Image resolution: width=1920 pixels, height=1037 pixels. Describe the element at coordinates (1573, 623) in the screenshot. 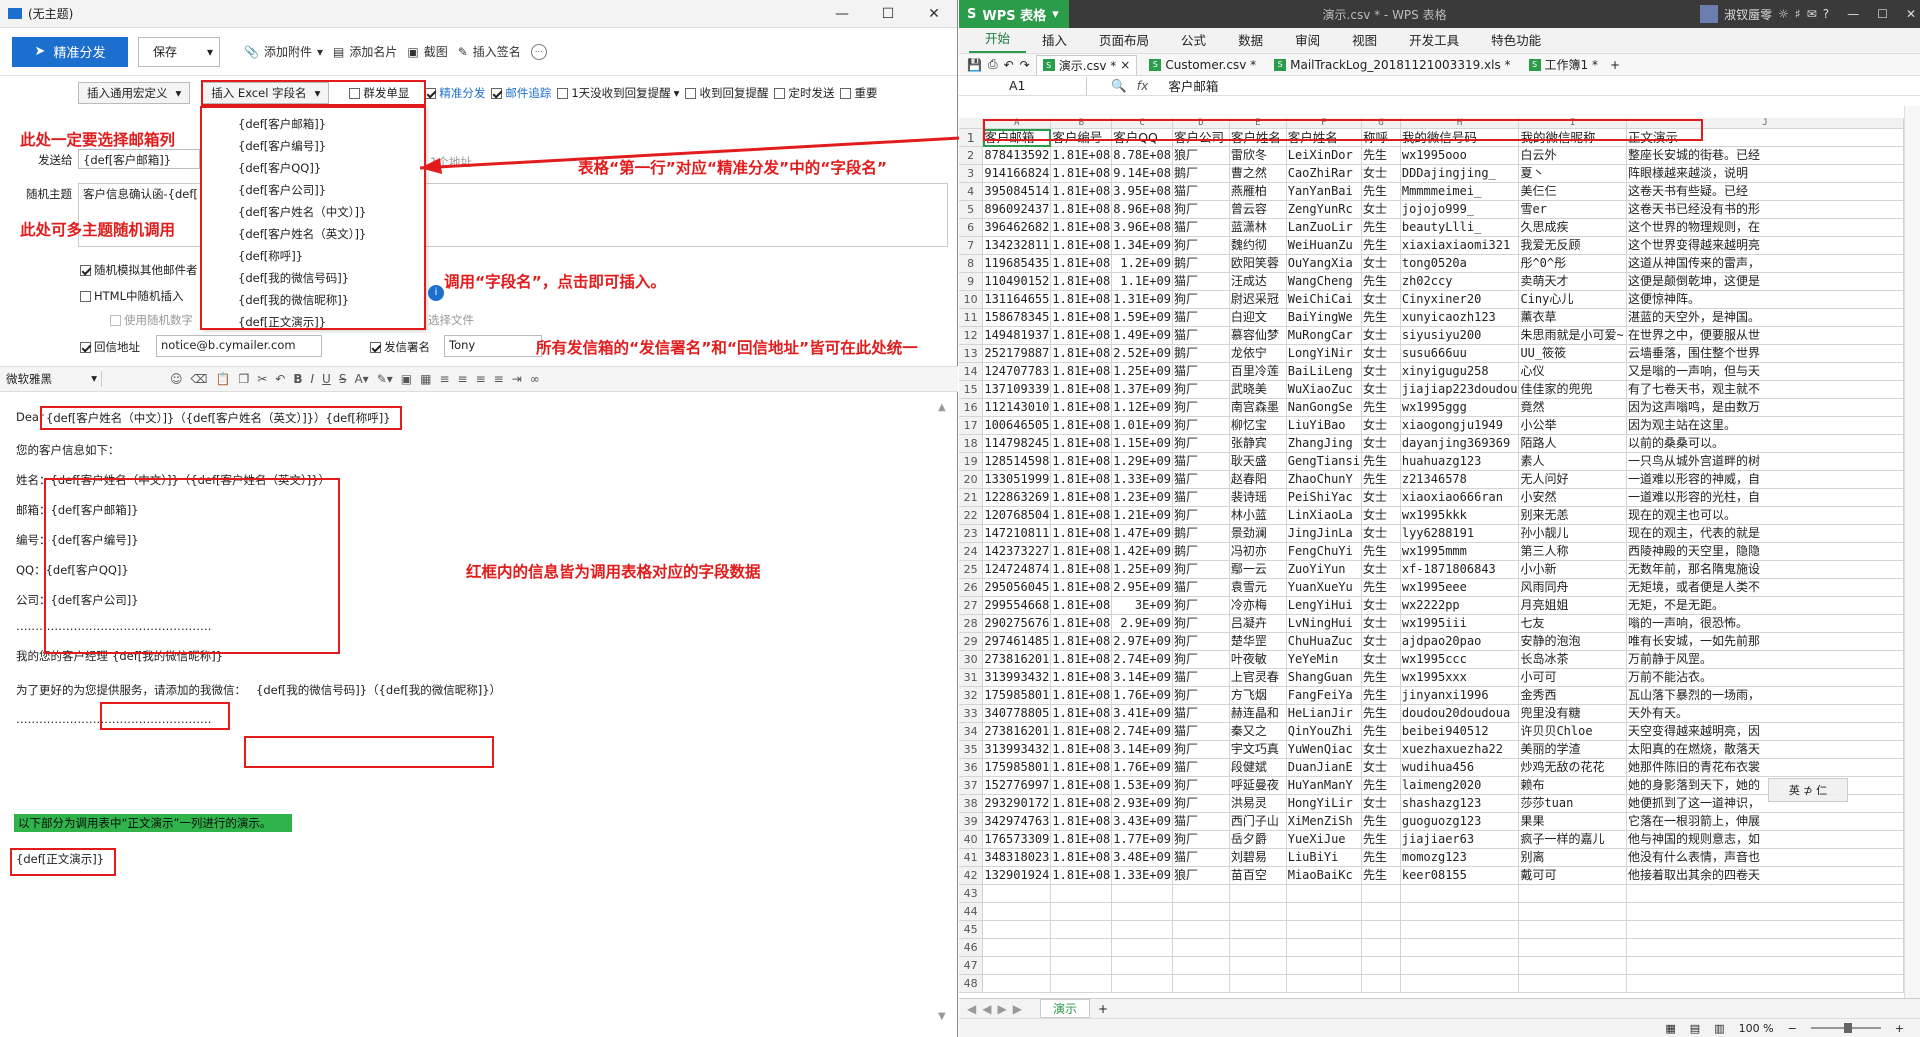

I see `table-cell: 七友` at that location.